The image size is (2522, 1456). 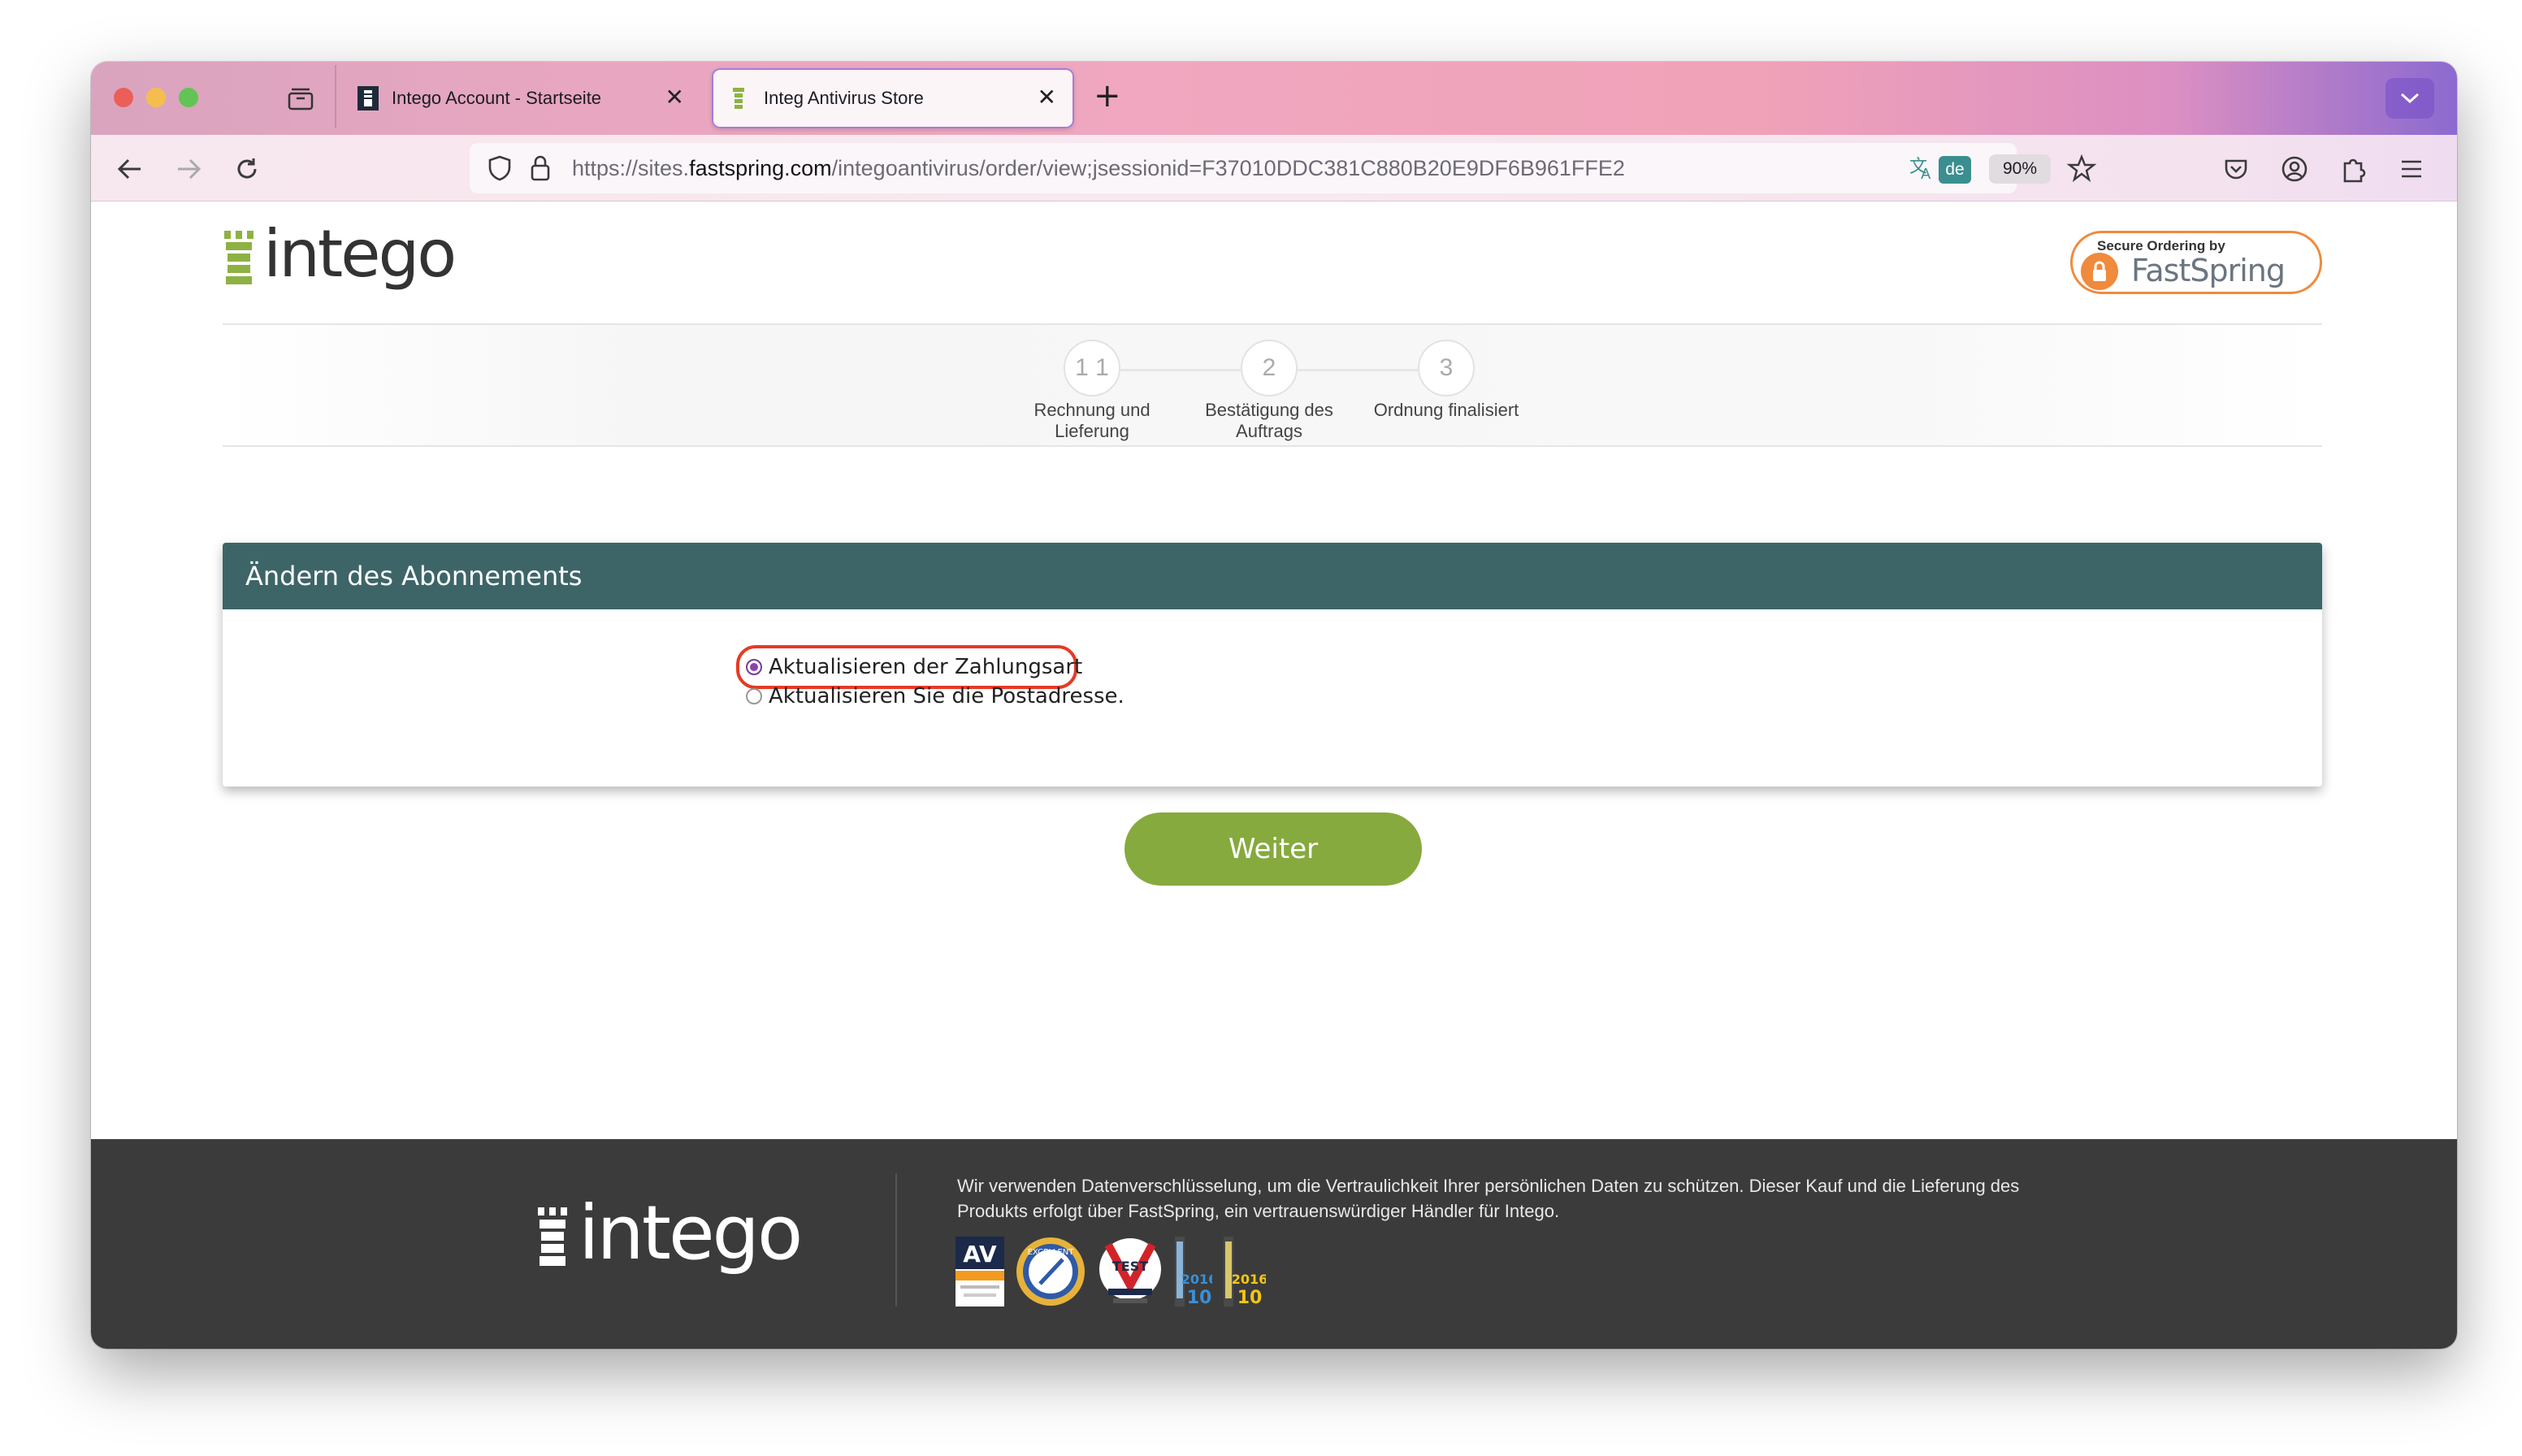 I want to click on option-update-postal-address: Aktualisieren Sie die Postadresse., so click(x=935, y=696).